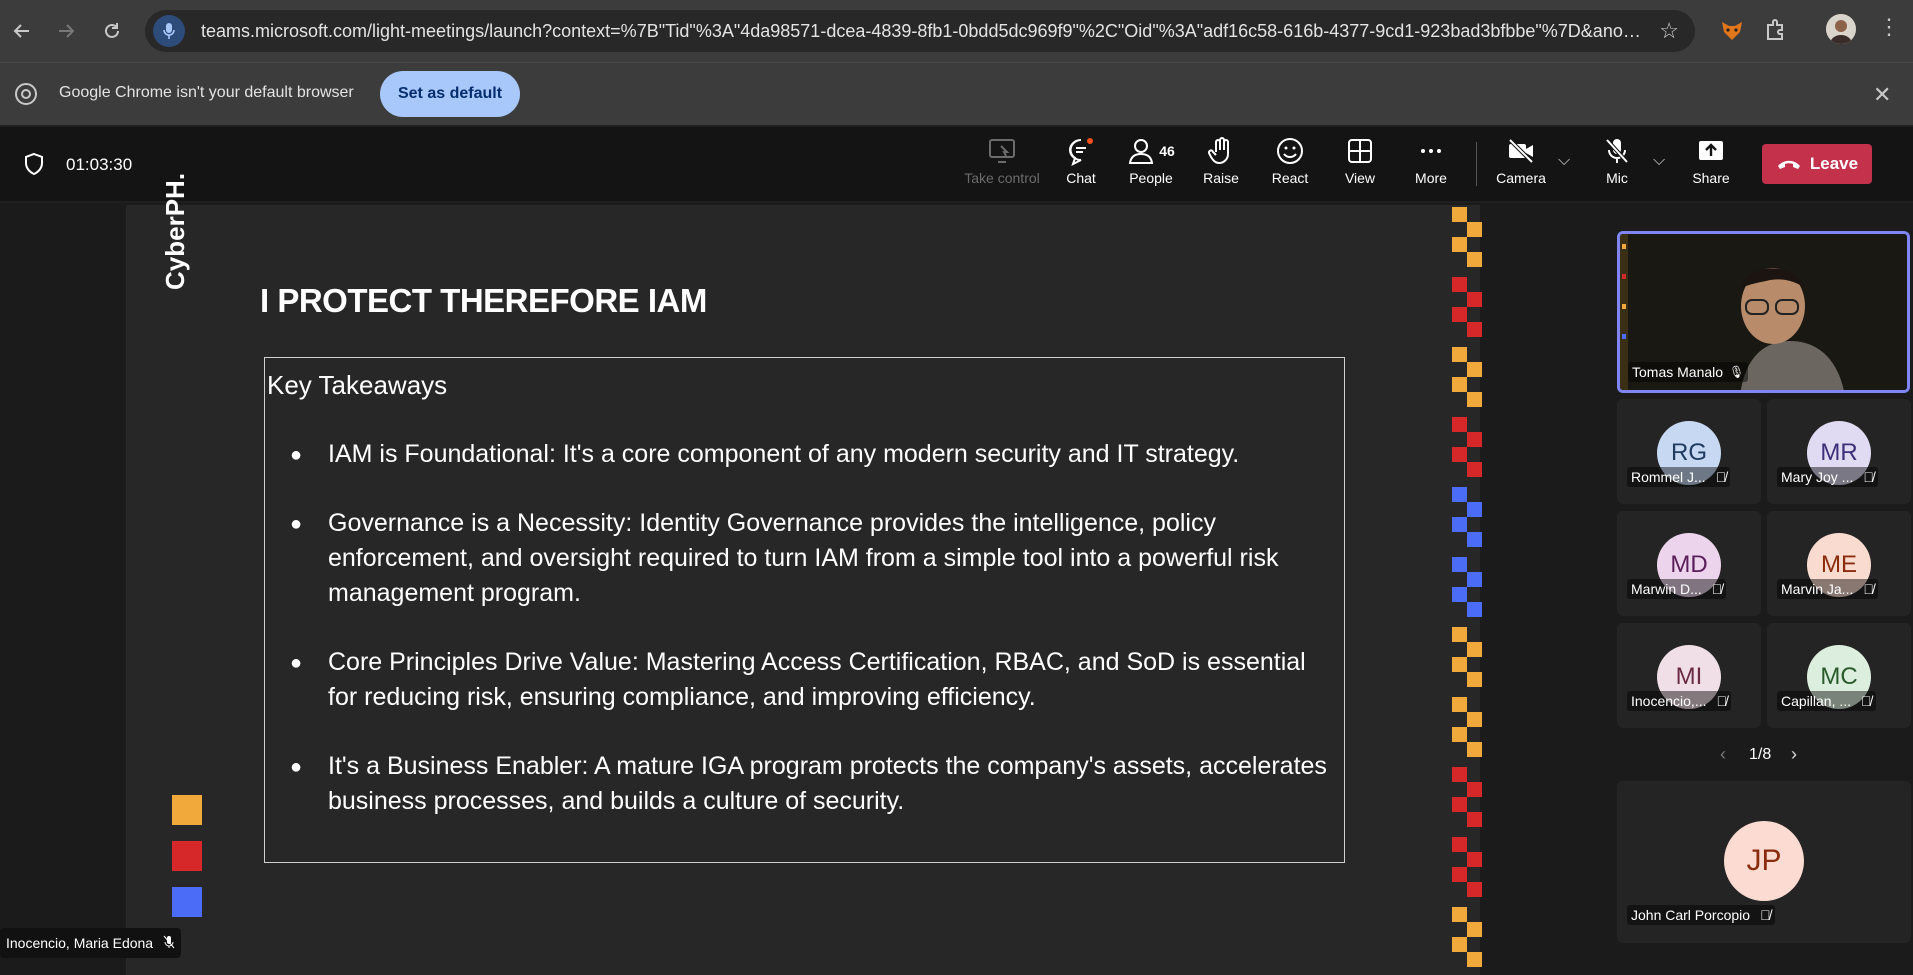 The height and width of the screenshot is (975, 1913). I want to click on participant-tile: ME Marvin Ja... 🎙̸, so click(1839, 563).